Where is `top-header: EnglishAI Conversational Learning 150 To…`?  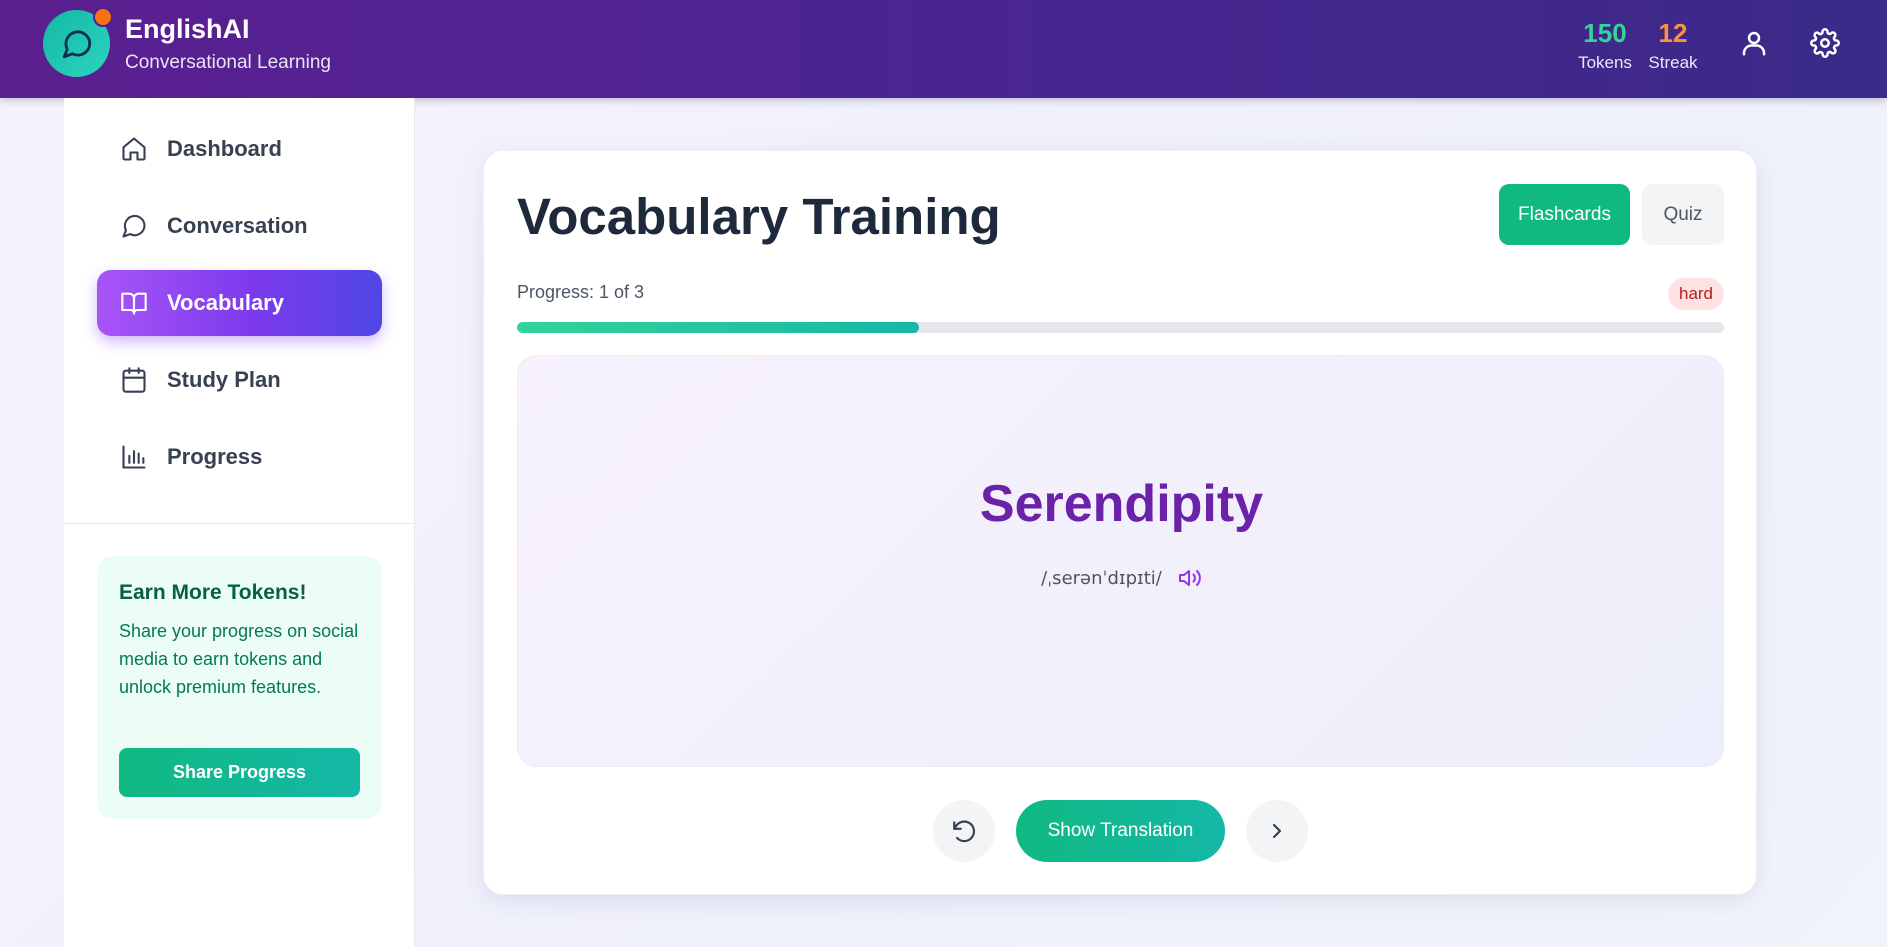 top-header: EnglishAI Conversational Learning 150 To… is located at coordinates (943, 49).